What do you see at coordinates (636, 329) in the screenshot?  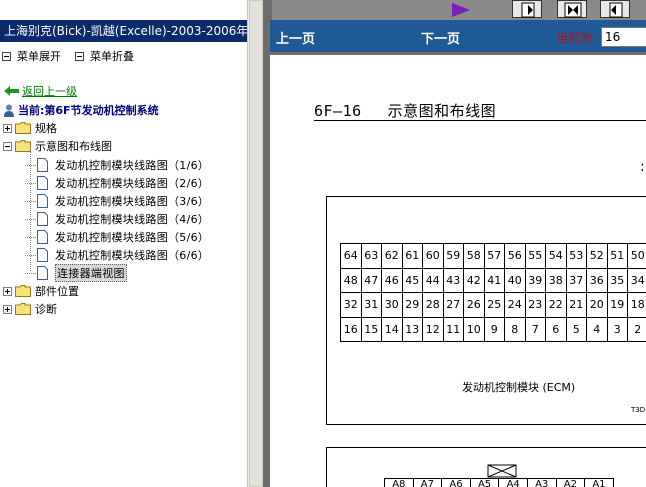 I see `pin-cell: 2` at bounding box center [636, 329].